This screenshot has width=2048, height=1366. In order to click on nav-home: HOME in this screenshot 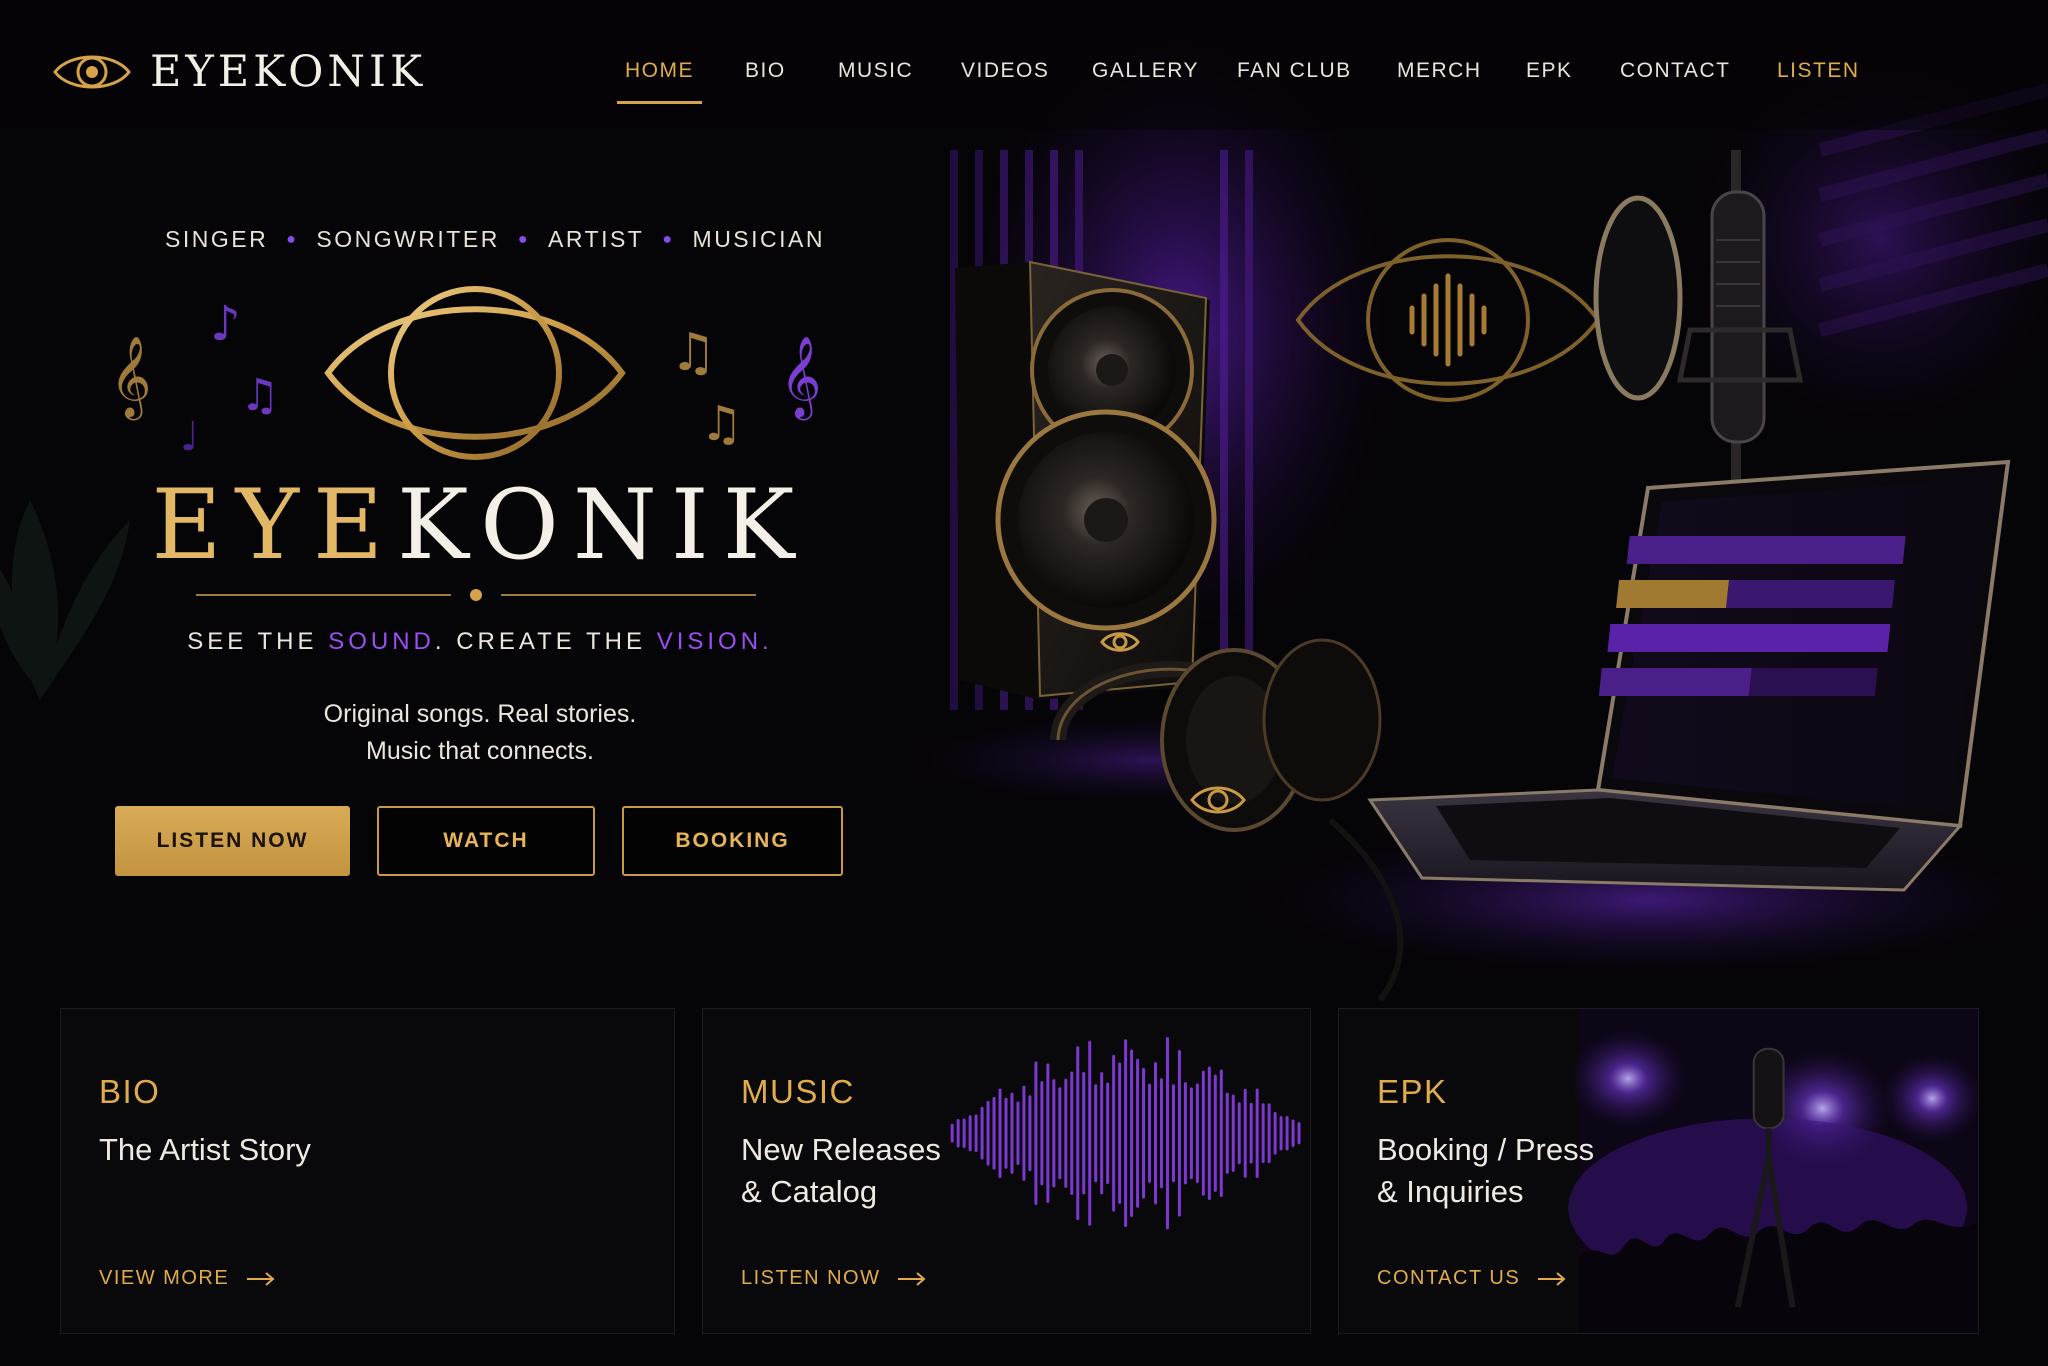, I will do `click(659, 78)`.